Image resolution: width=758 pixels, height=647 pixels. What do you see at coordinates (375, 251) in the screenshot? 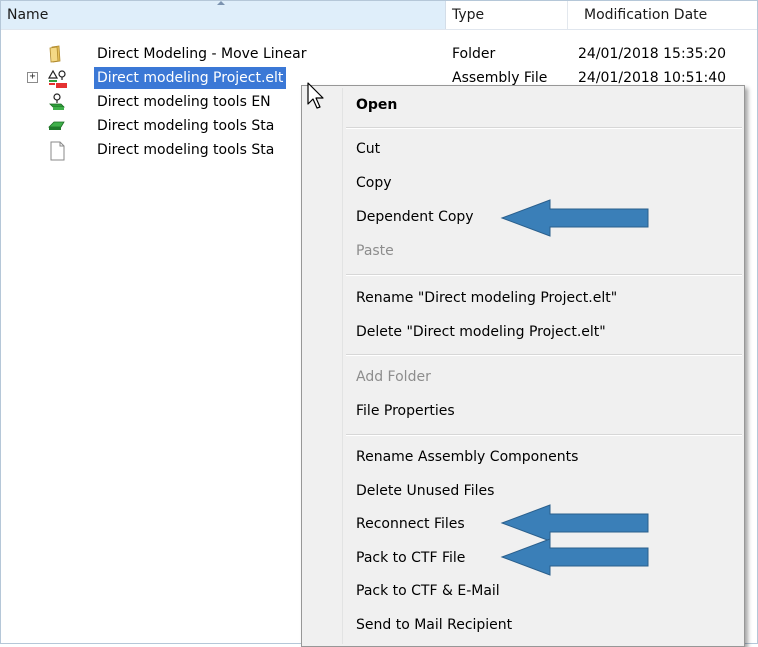
I see `menu-item-paste: Paste` at bounding box center [375, 251].